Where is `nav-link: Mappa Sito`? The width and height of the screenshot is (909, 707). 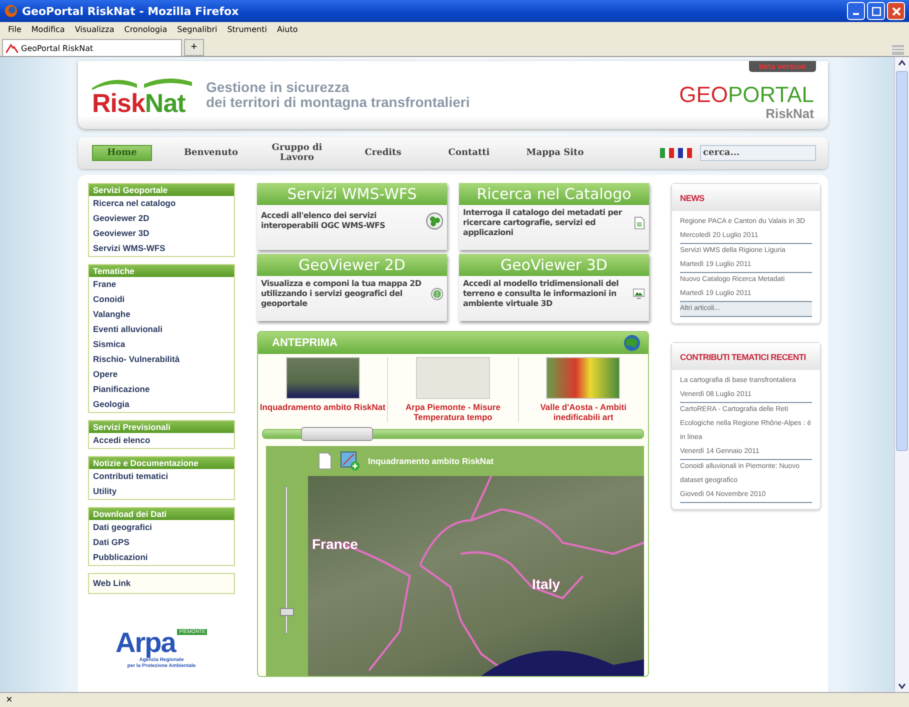 nav-link: Mappa Sito is located at coordinates (555, 153).